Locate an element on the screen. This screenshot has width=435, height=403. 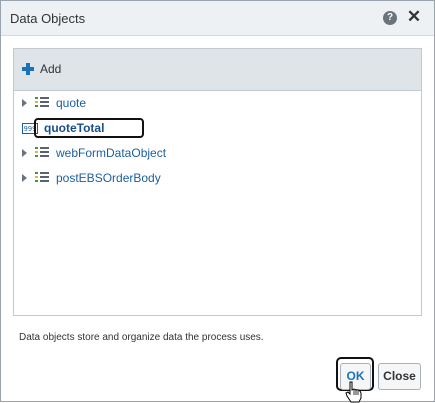
close-button: Close is located at coordinates (399, 376).